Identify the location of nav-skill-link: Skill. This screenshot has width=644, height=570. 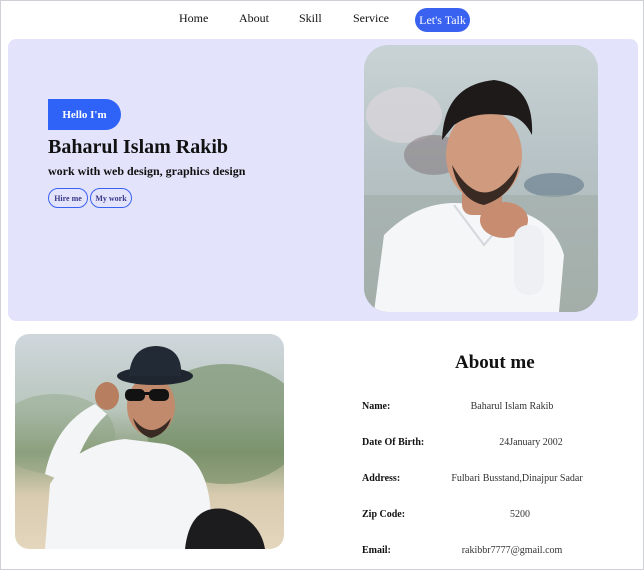
(310, 18).